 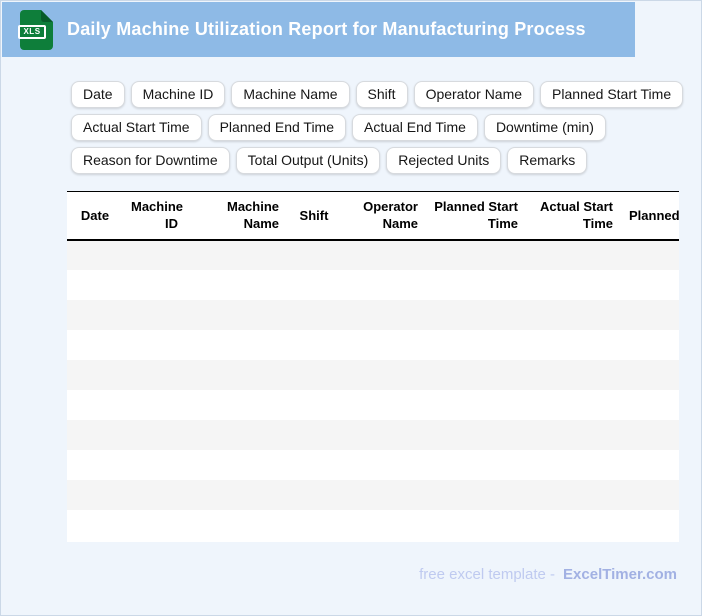 What do you see at coordinates (98, 94) in the screenshot?
I see `field-chip: Date` at bounding box center [98, 94].